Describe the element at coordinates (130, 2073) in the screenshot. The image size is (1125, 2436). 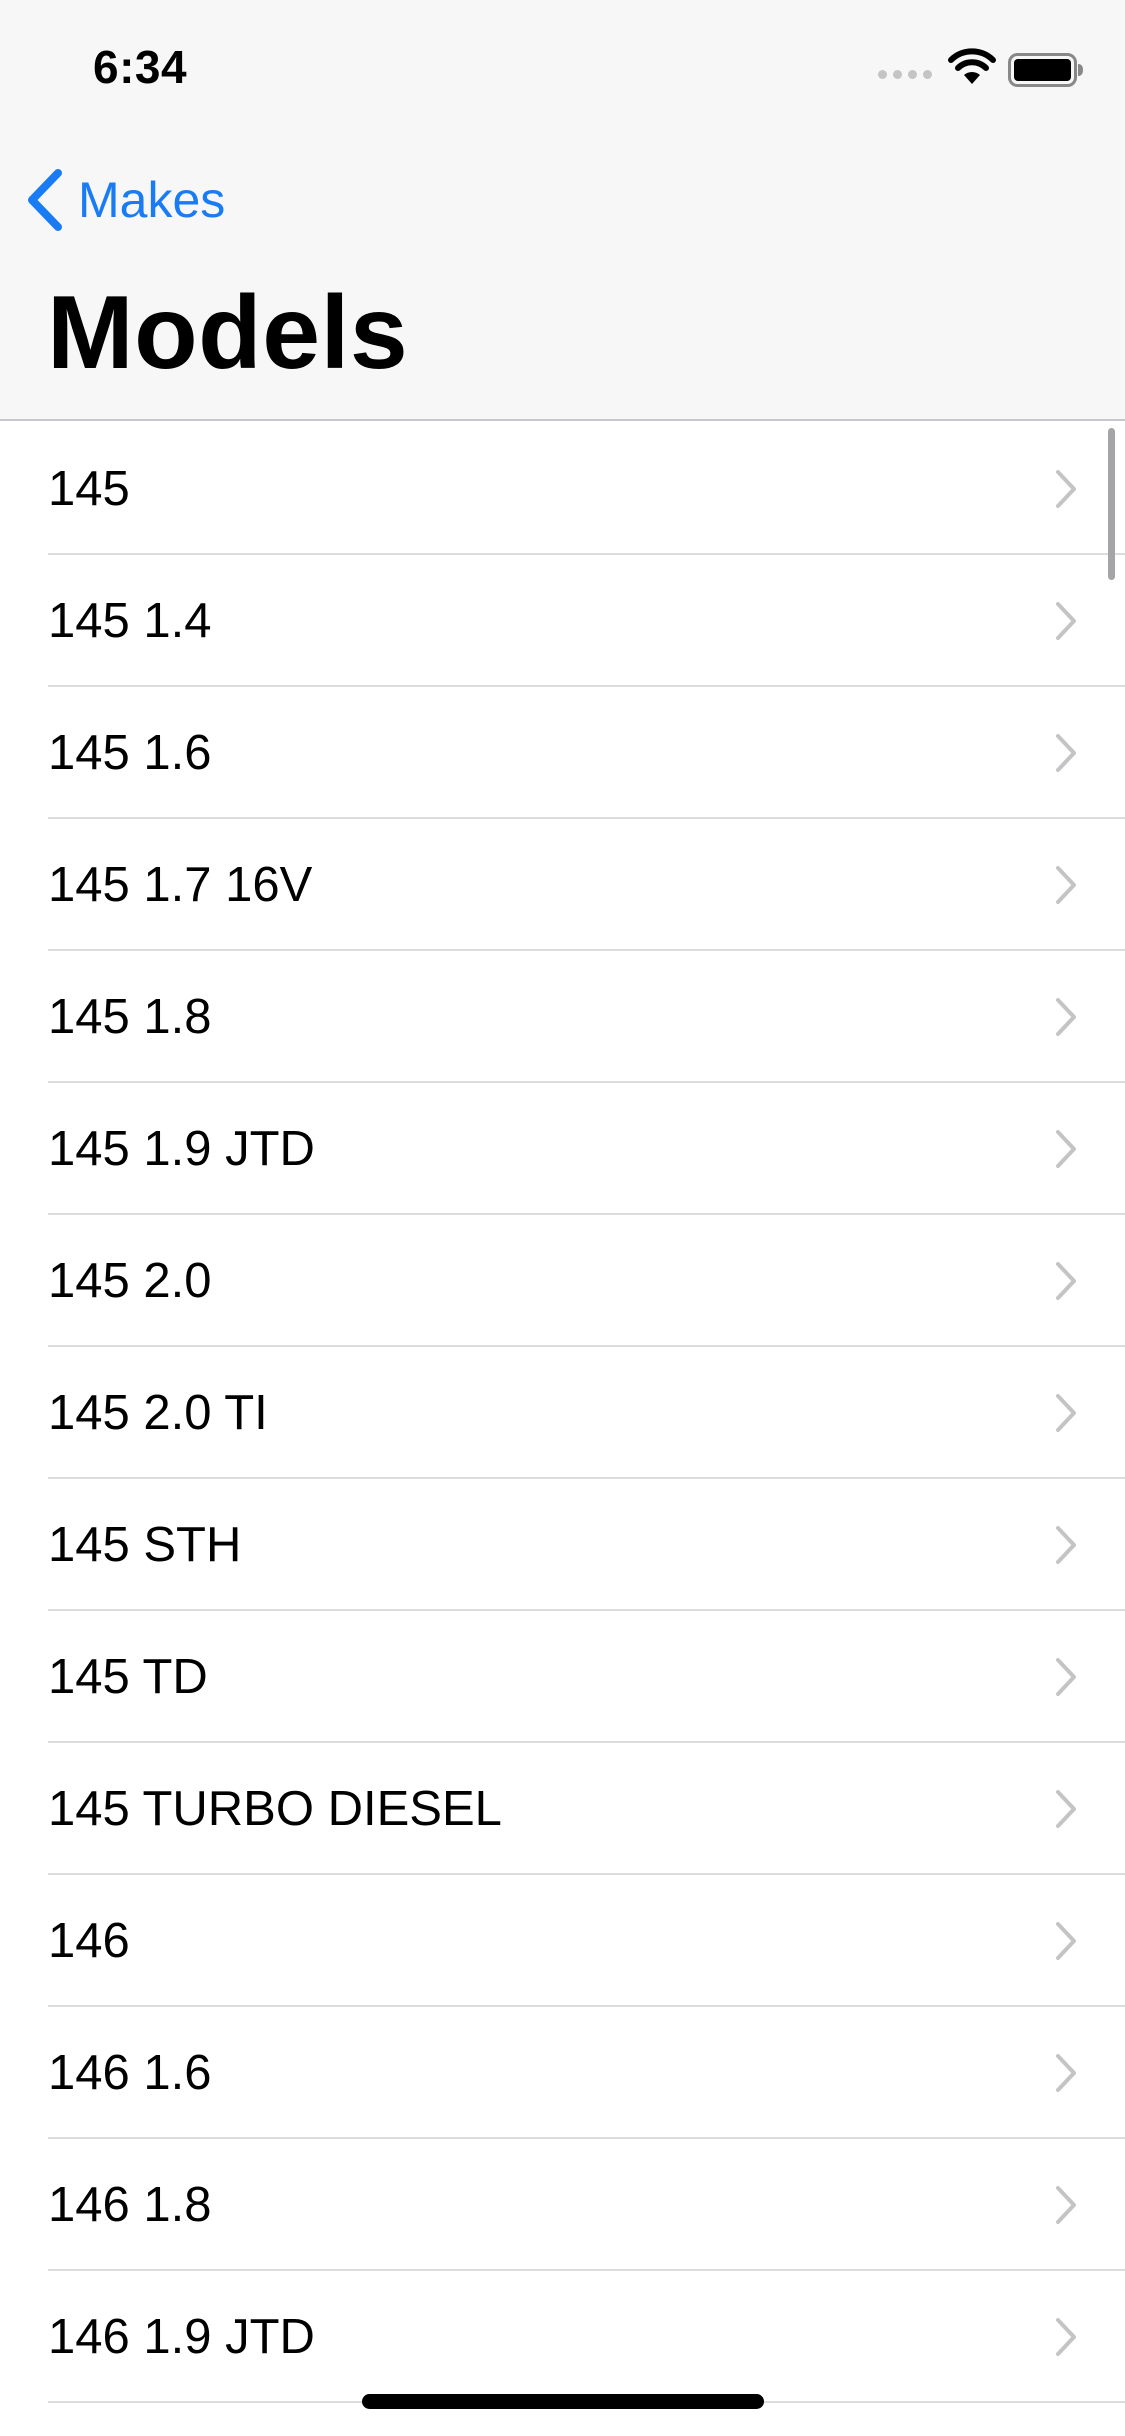
I see `list-item-label: 146 1.6` at that location.